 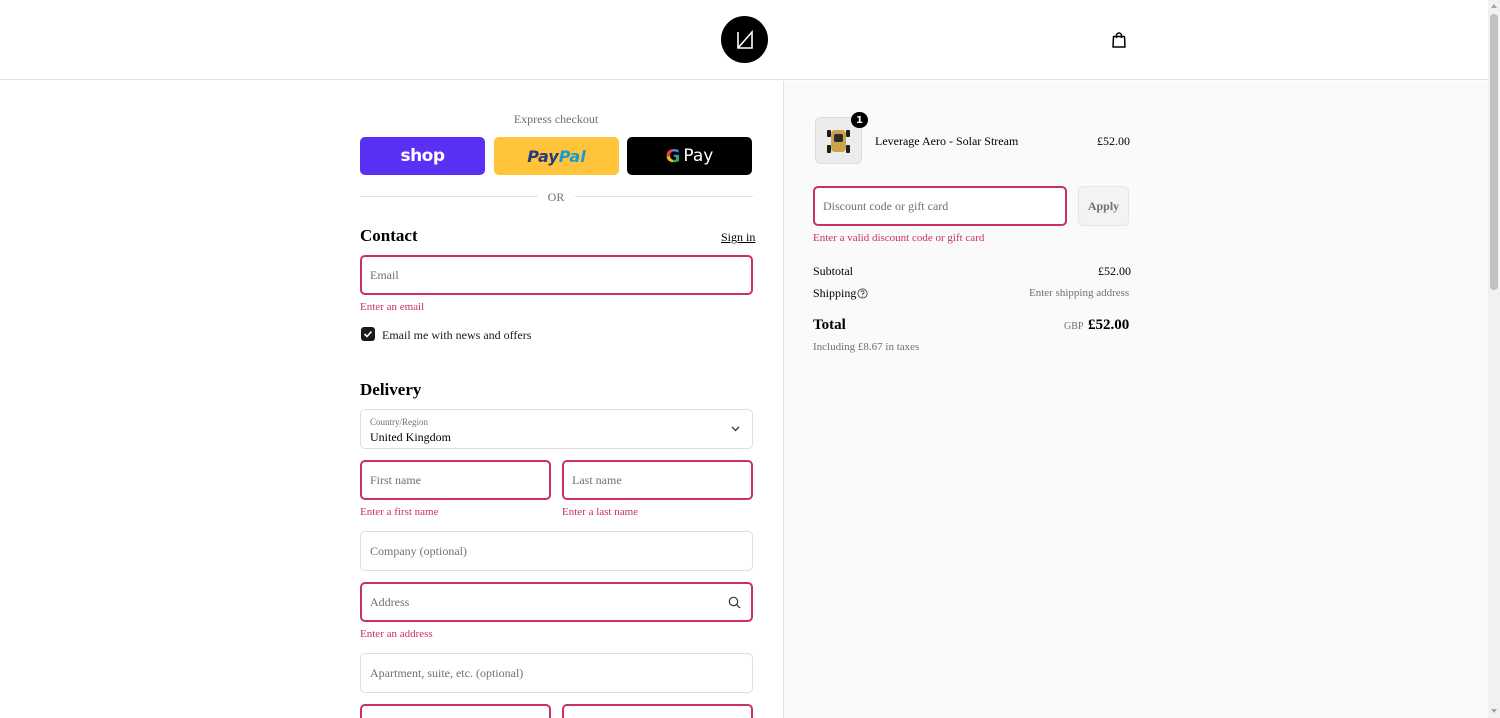 What do you see at coordinates (556, 551) in the screenshot?
I see `company-field: Company (optional)` at bounding box center [556, 551].